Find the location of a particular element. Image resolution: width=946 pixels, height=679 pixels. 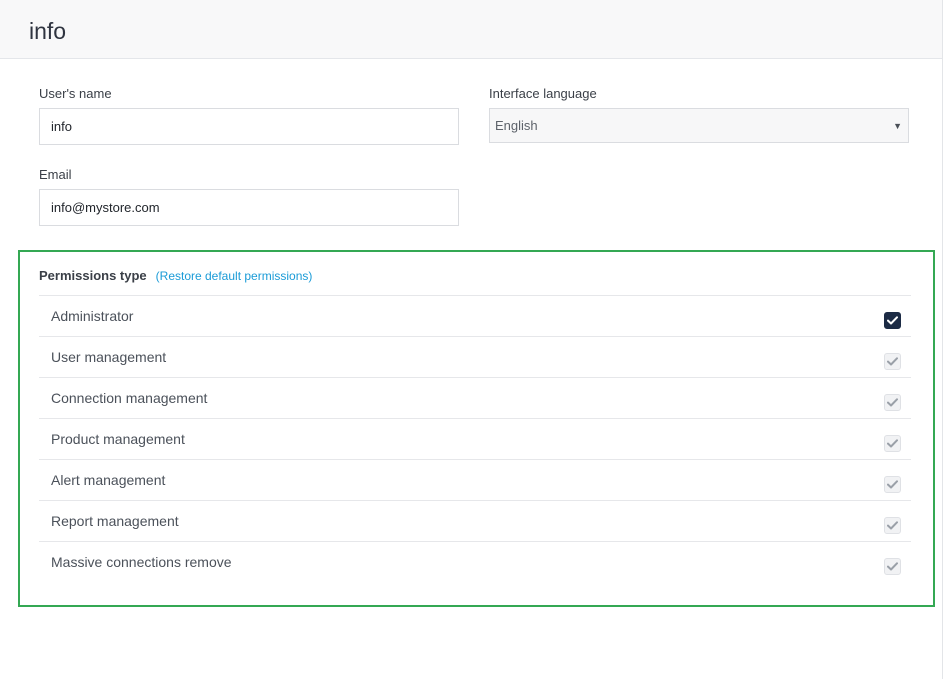

page-title: info is located at coordinates (48, 31).